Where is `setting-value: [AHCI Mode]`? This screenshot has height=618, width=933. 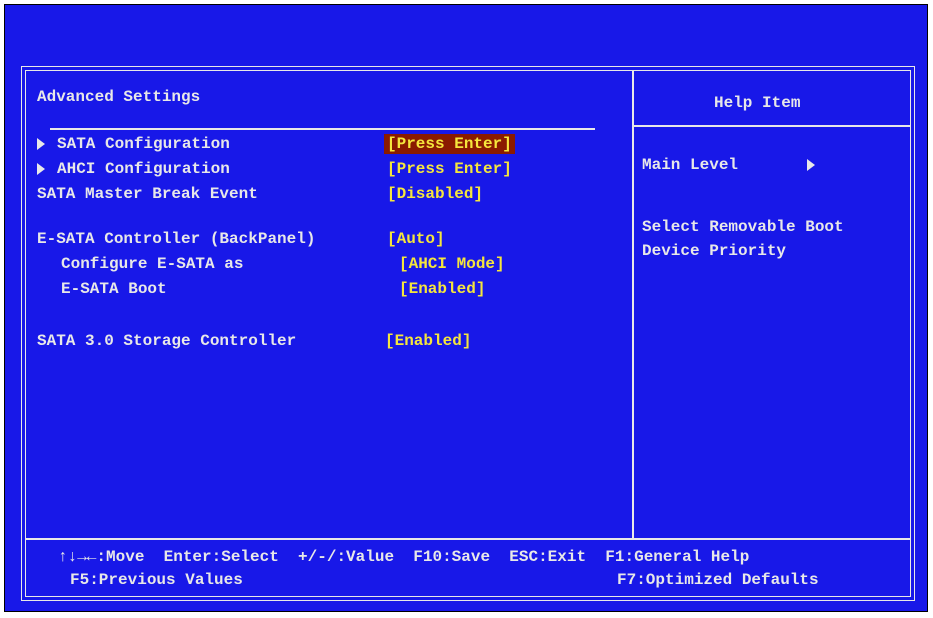 setting-value: [AHCI Mode] is located at coordinates (452, 264).